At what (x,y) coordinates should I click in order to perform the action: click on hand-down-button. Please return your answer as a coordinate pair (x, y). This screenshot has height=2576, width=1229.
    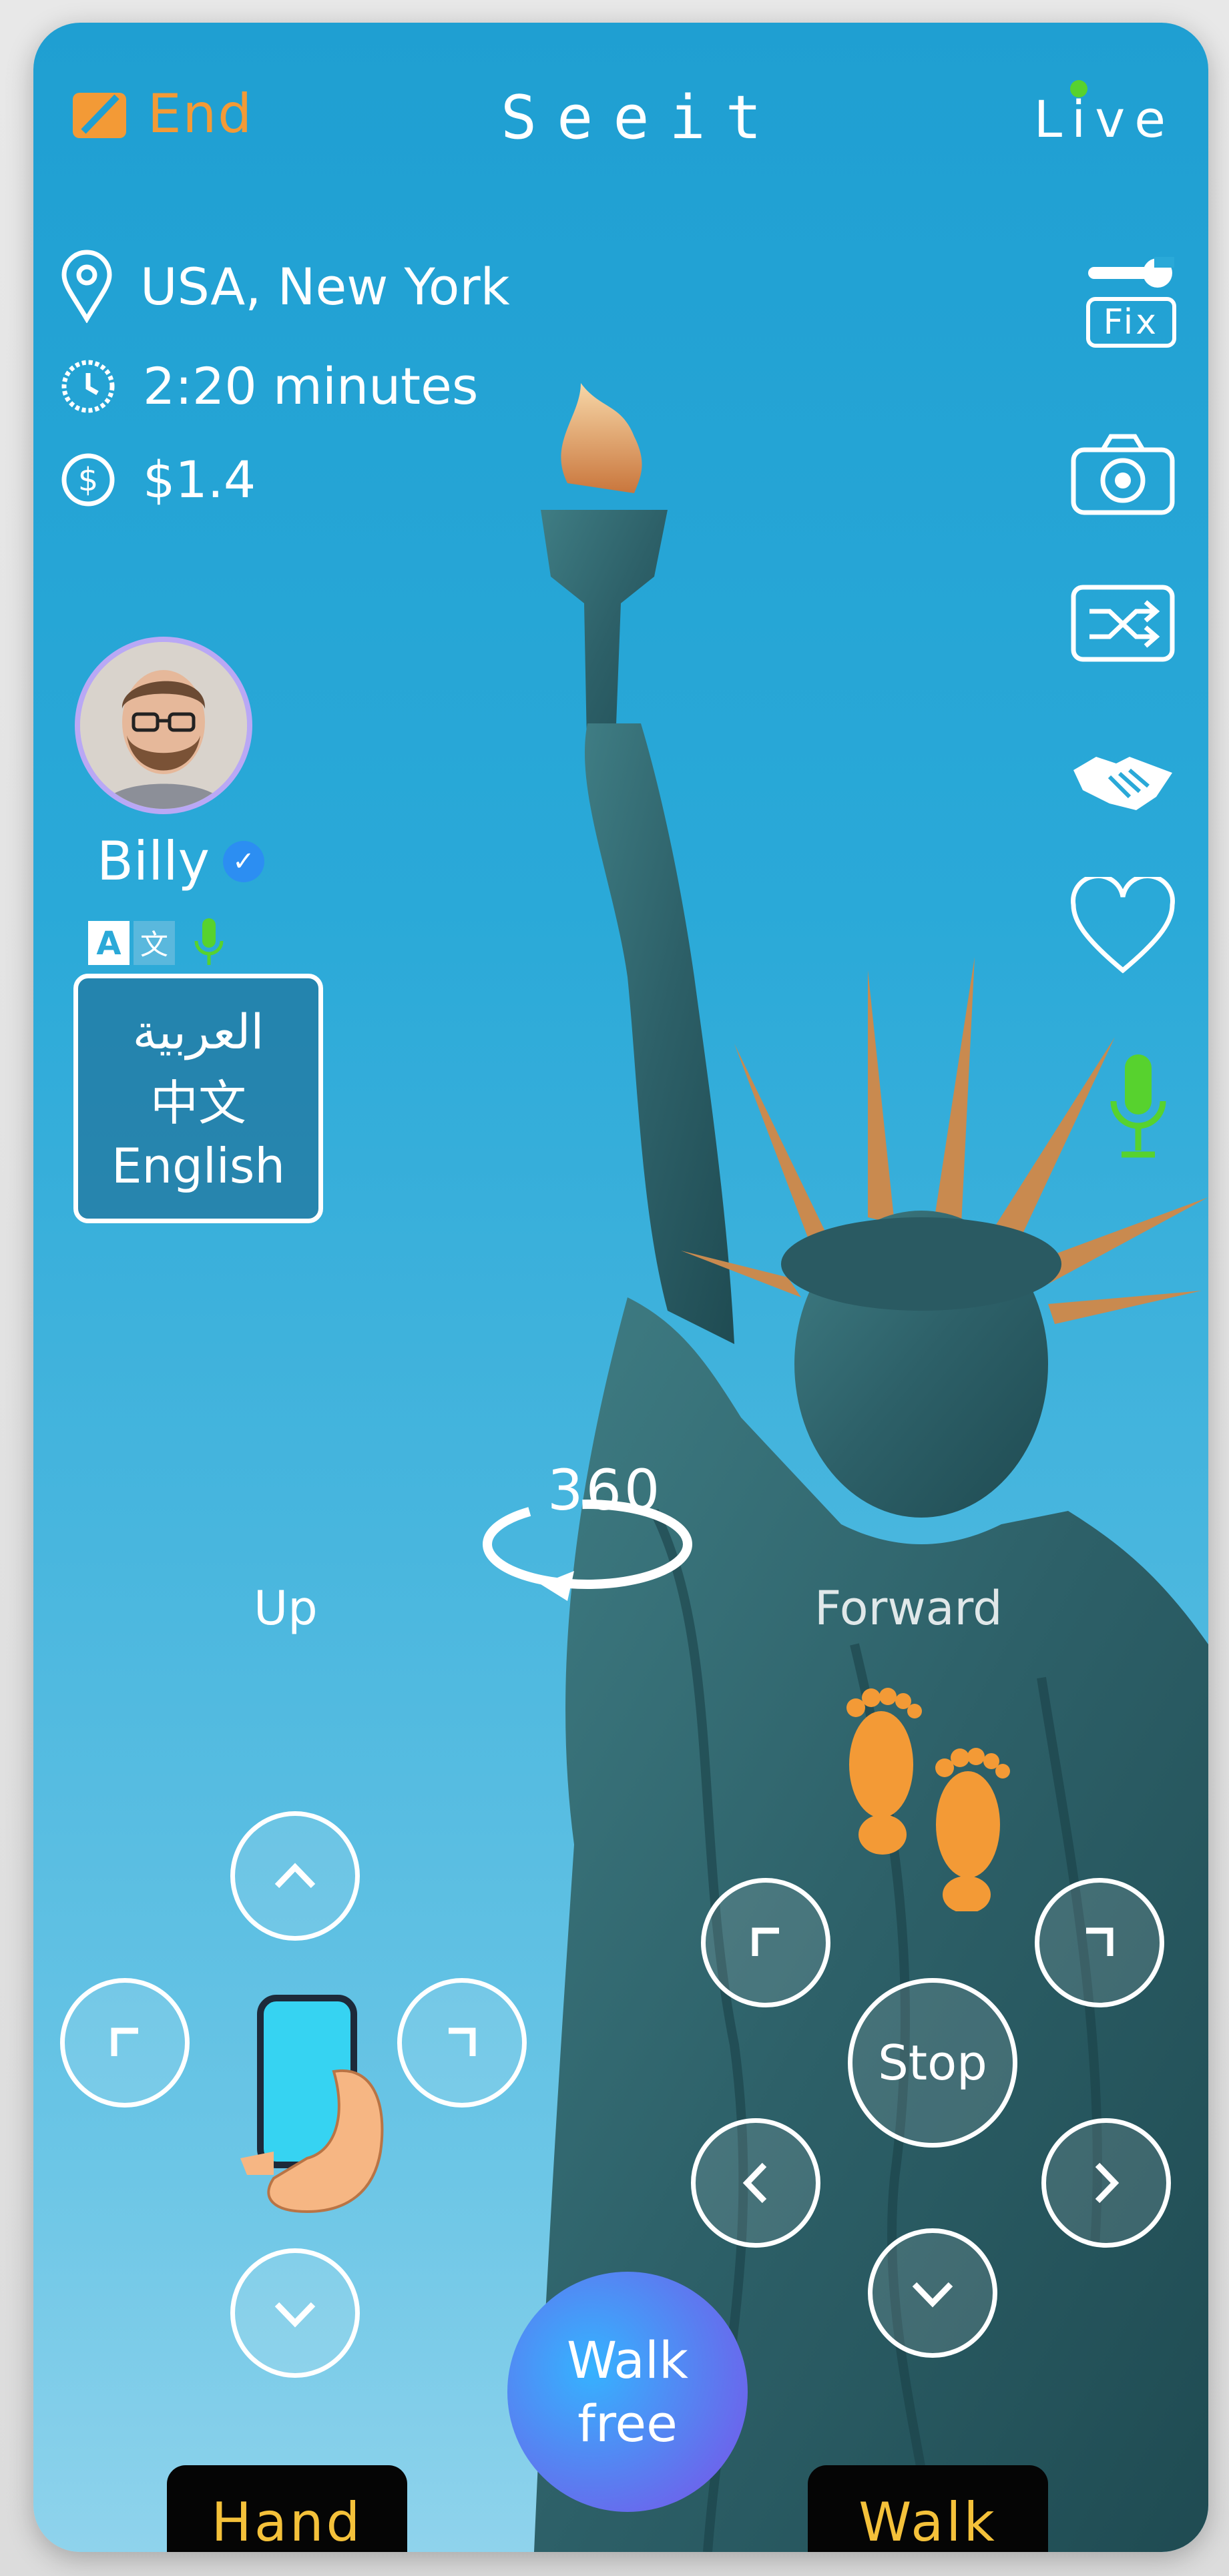
    Looking at the image, I should click on (295, 2313).